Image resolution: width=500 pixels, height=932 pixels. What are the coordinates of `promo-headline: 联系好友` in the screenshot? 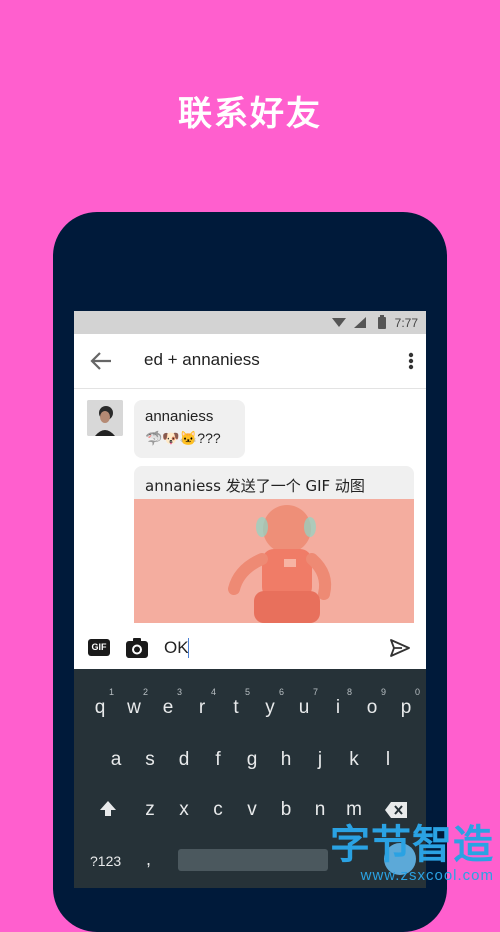 It's located at (250, 114).